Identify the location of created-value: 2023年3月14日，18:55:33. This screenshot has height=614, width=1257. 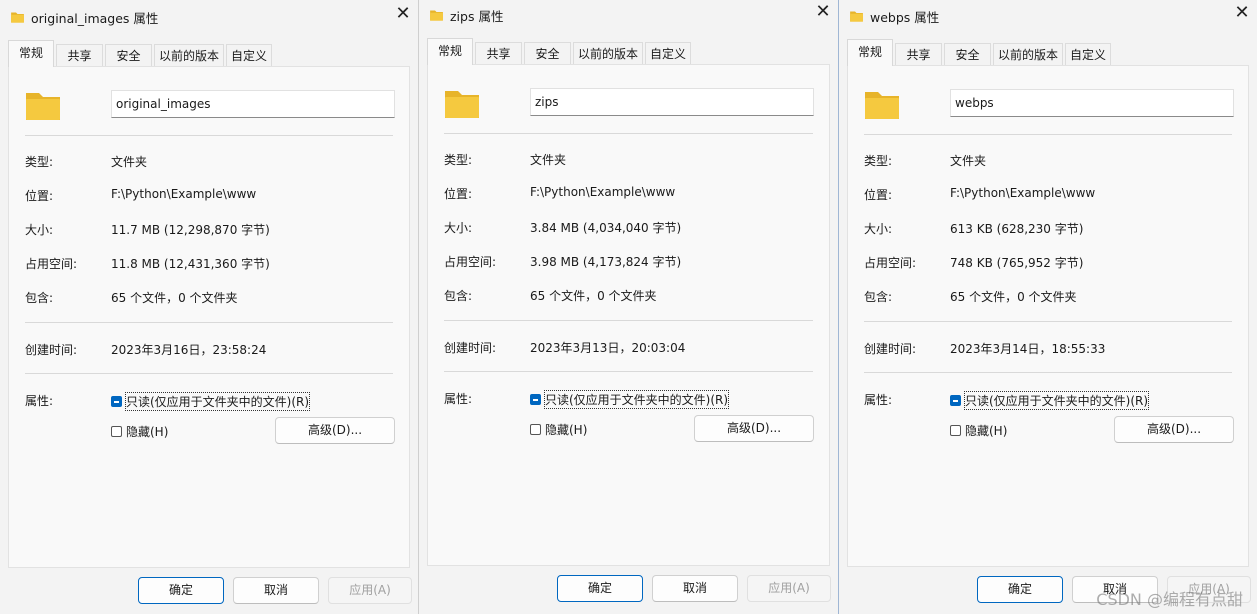
(1028, 349).